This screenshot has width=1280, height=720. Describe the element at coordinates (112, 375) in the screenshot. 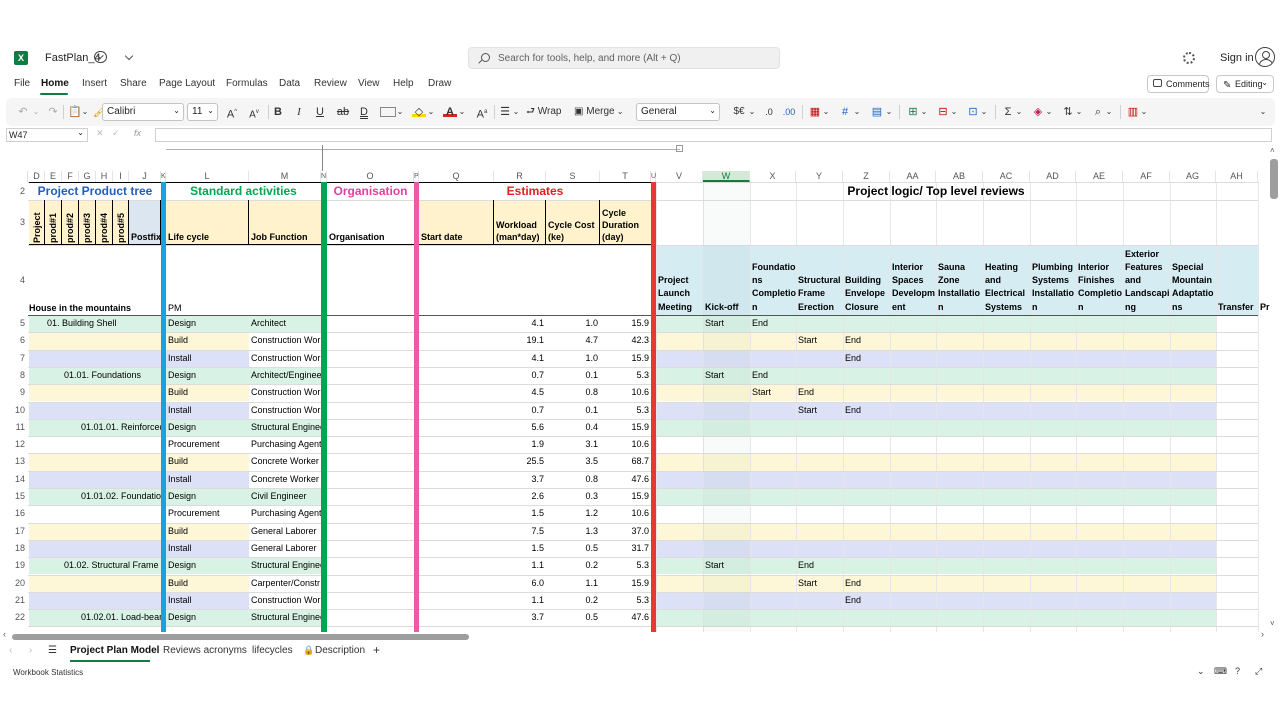

I see `product-item: 01.01. Foundations` at that location.